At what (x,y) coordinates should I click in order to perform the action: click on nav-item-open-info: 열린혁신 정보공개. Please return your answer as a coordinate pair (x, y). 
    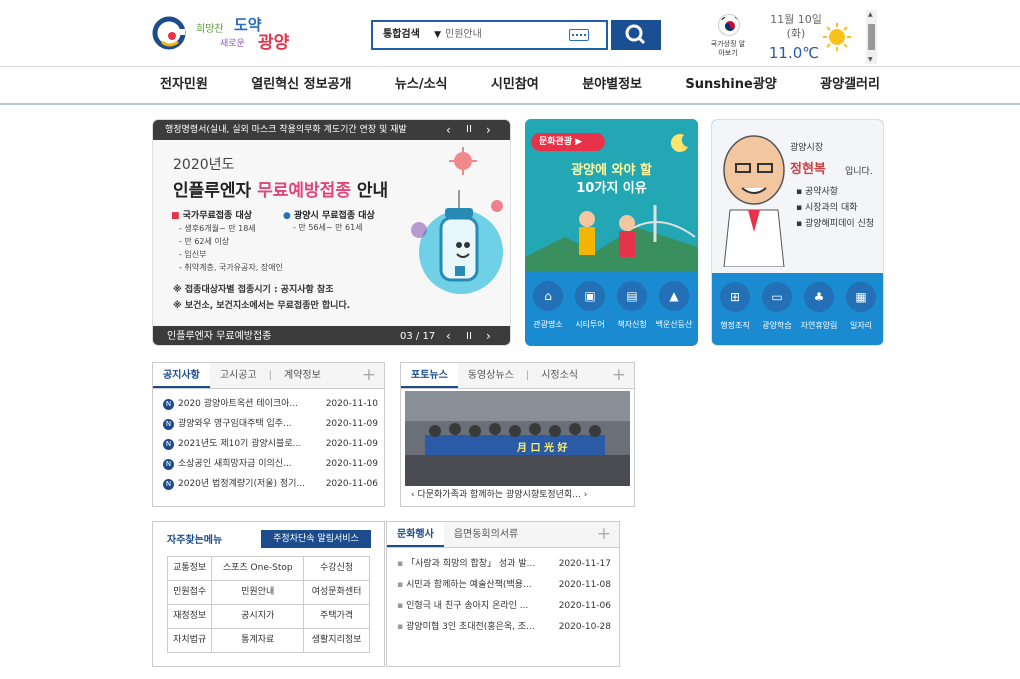
    Looking at the image, I should click on (301, 85).